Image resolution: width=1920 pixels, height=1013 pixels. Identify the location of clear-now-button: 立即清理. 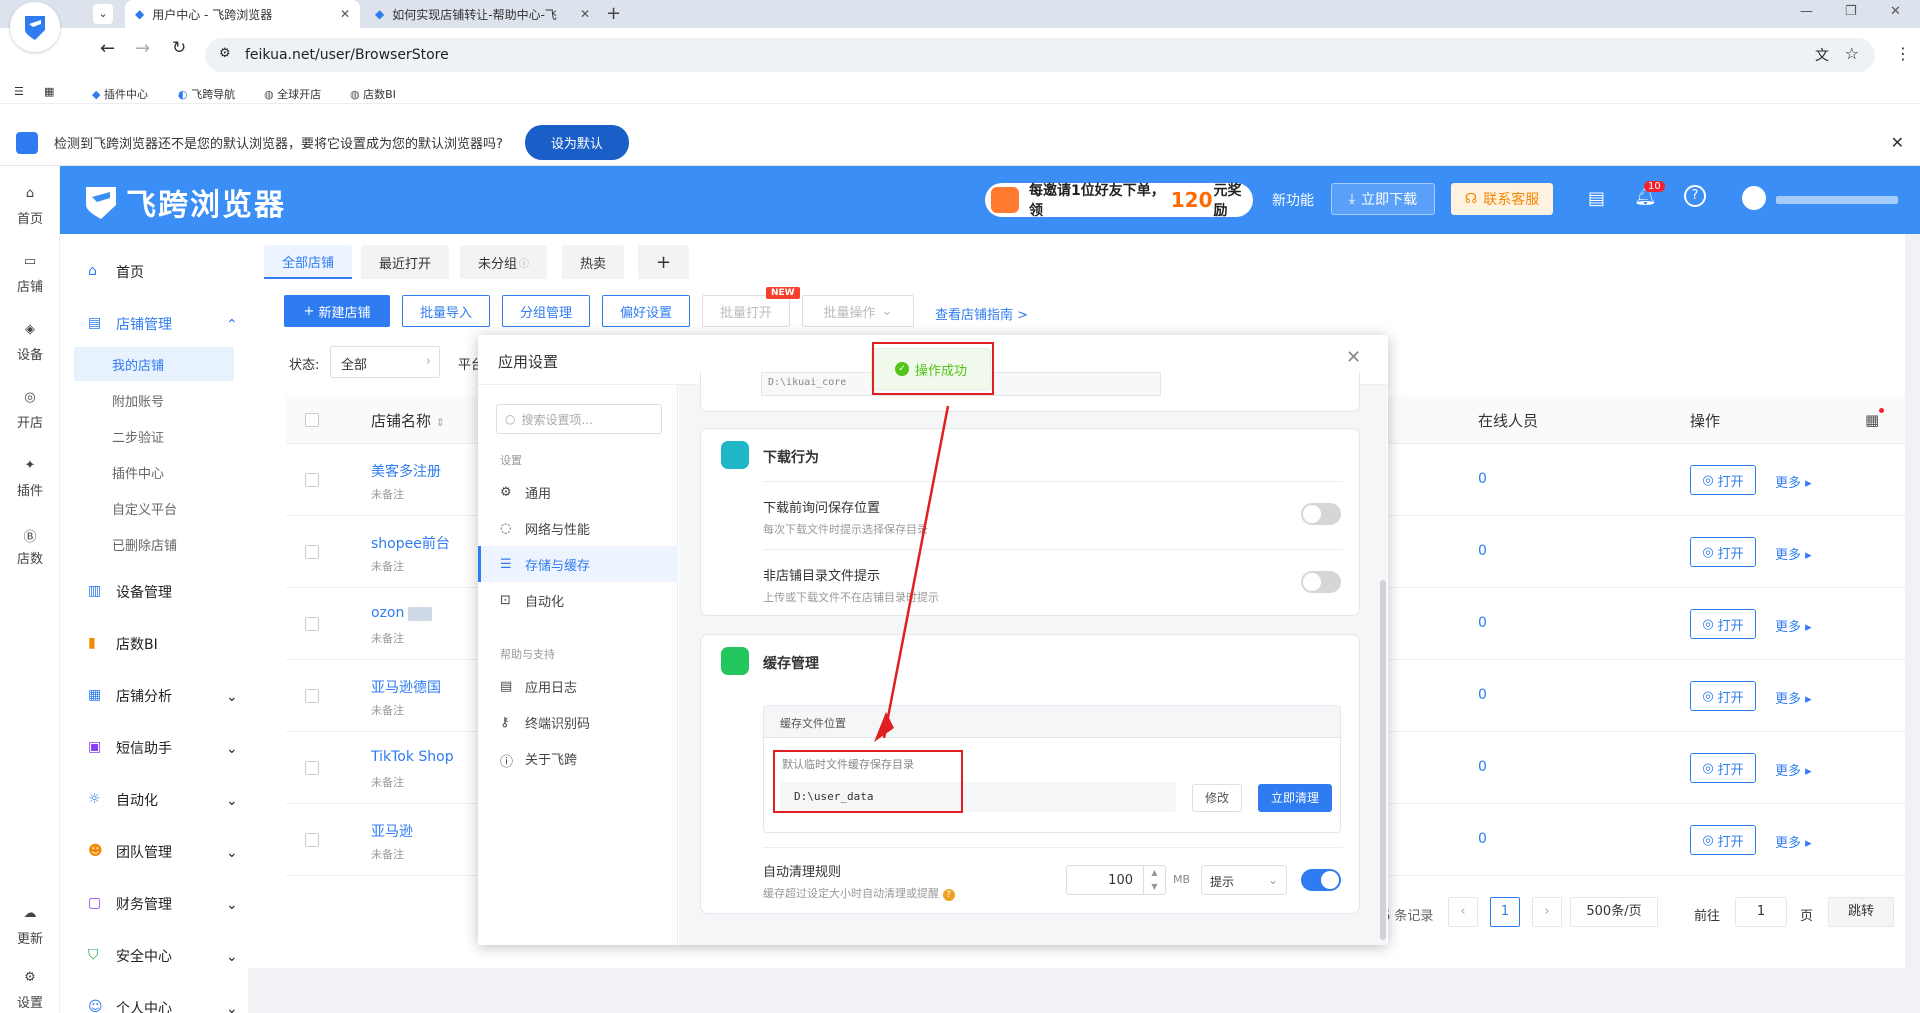
(1295, 798).